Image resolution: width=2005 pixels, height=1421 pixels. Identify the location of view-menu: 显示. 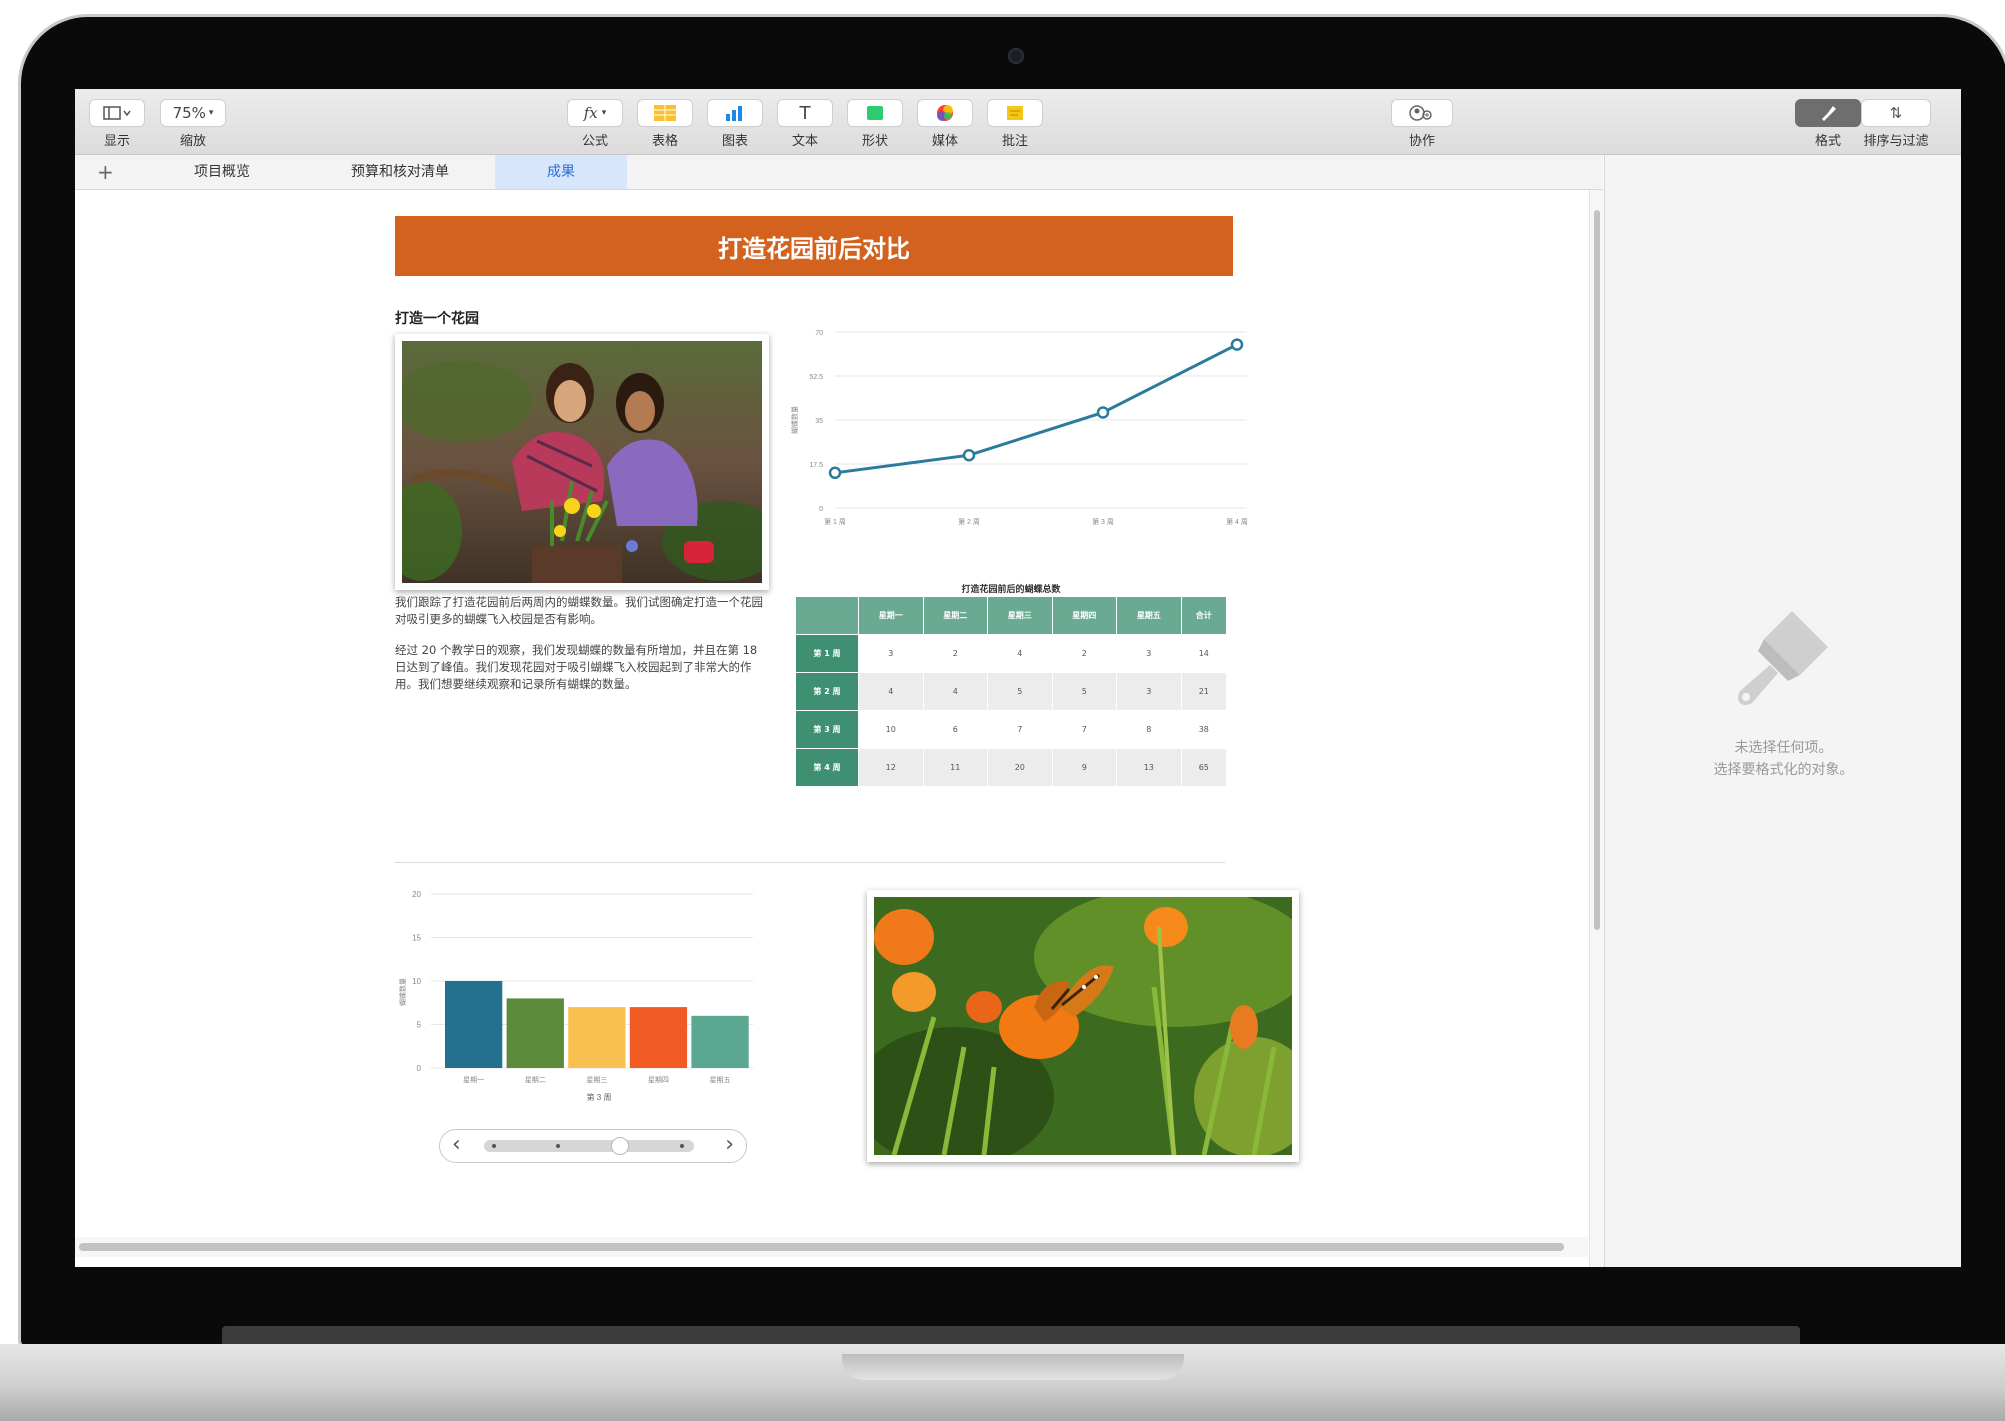
(117, 124).